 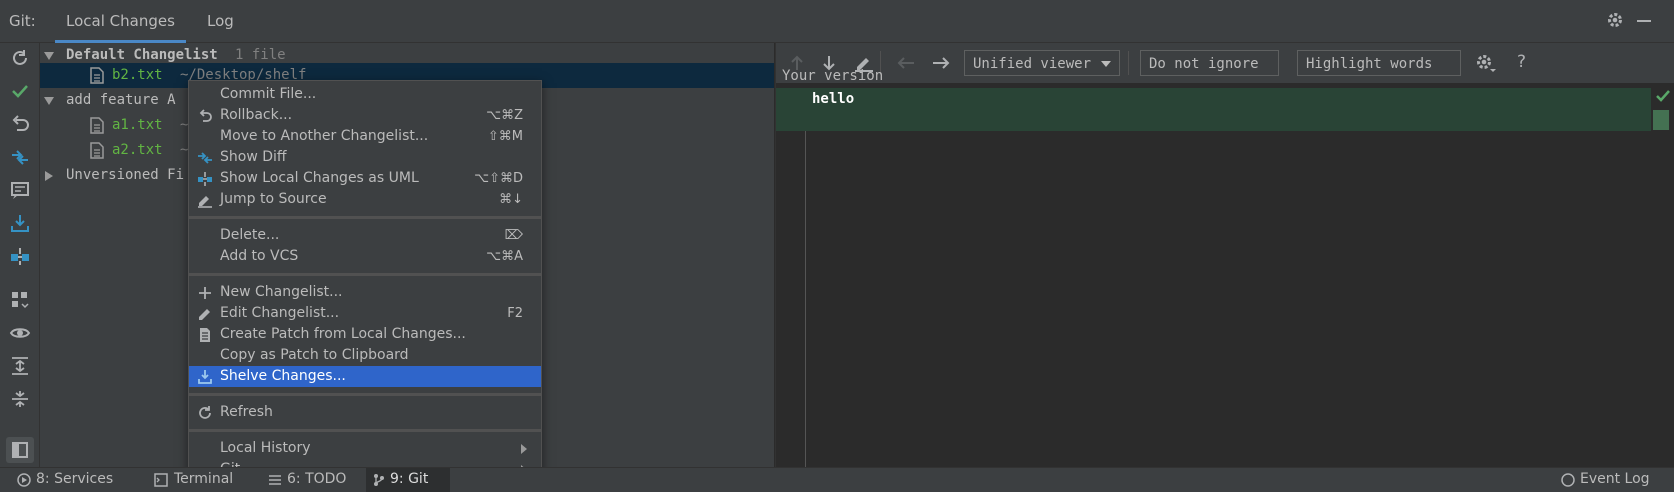 What do you see at coordinates (504, 115) in the screenshot?
I see `menu-item-shortcut: ⌥⌘Z` at bounding box center [504, 115].